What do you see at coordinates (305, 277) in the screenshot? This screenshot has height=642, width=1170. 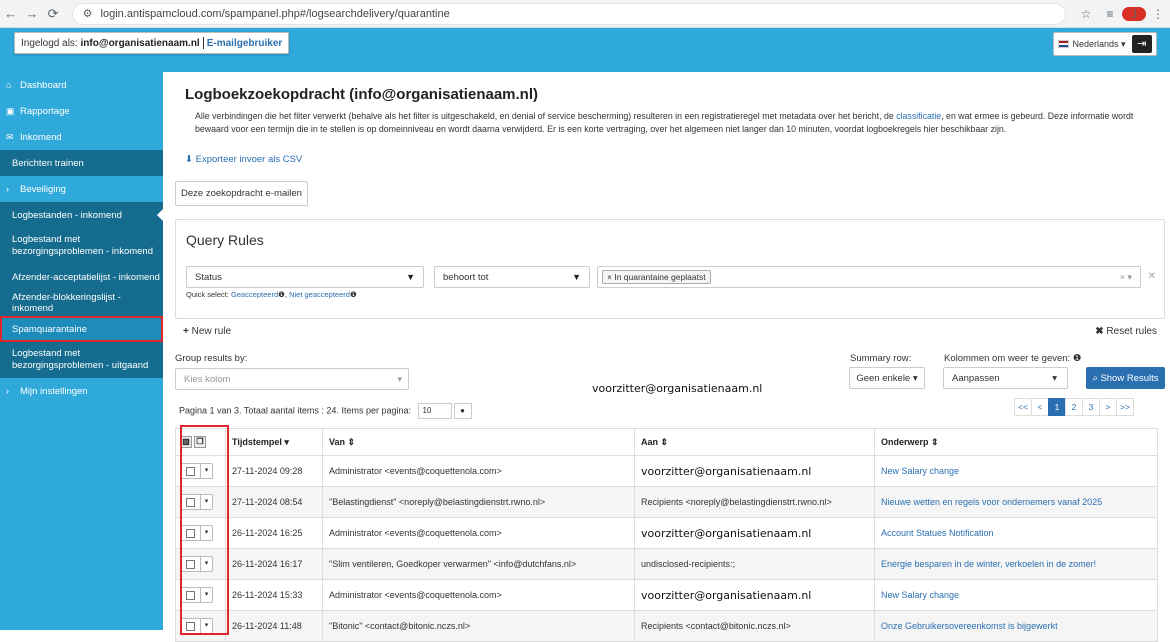 I see `rule-field-select: Status ▼` at bounding box center [305, 277].